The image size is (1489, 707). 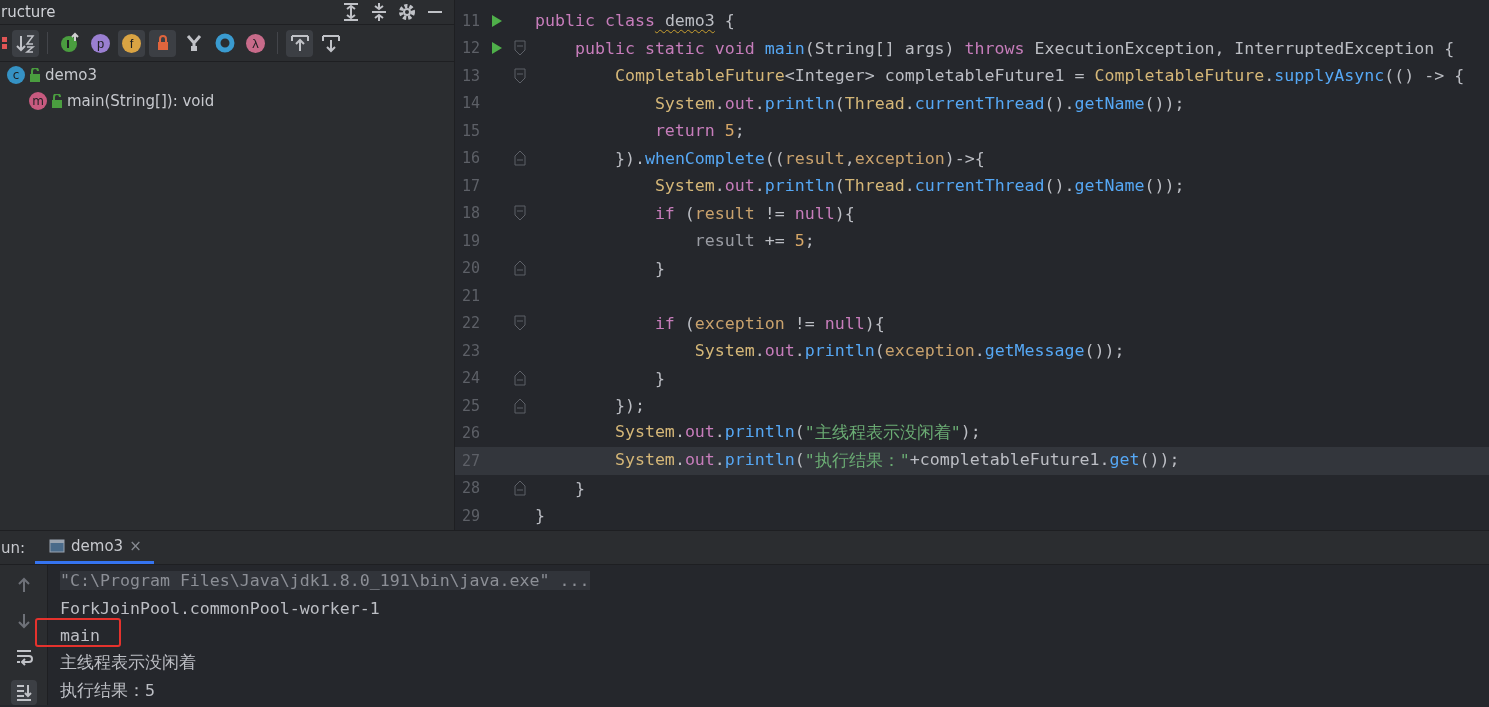 What do you see at coordinates (470, 350) in the screenshot?
I see `line-number: 23` at bounding box center [470, 350].